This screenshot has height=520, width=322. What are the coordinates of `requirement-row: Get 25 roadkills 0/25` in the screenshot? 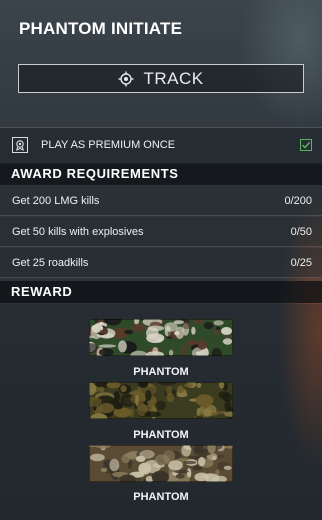 It's located at (161, 263).